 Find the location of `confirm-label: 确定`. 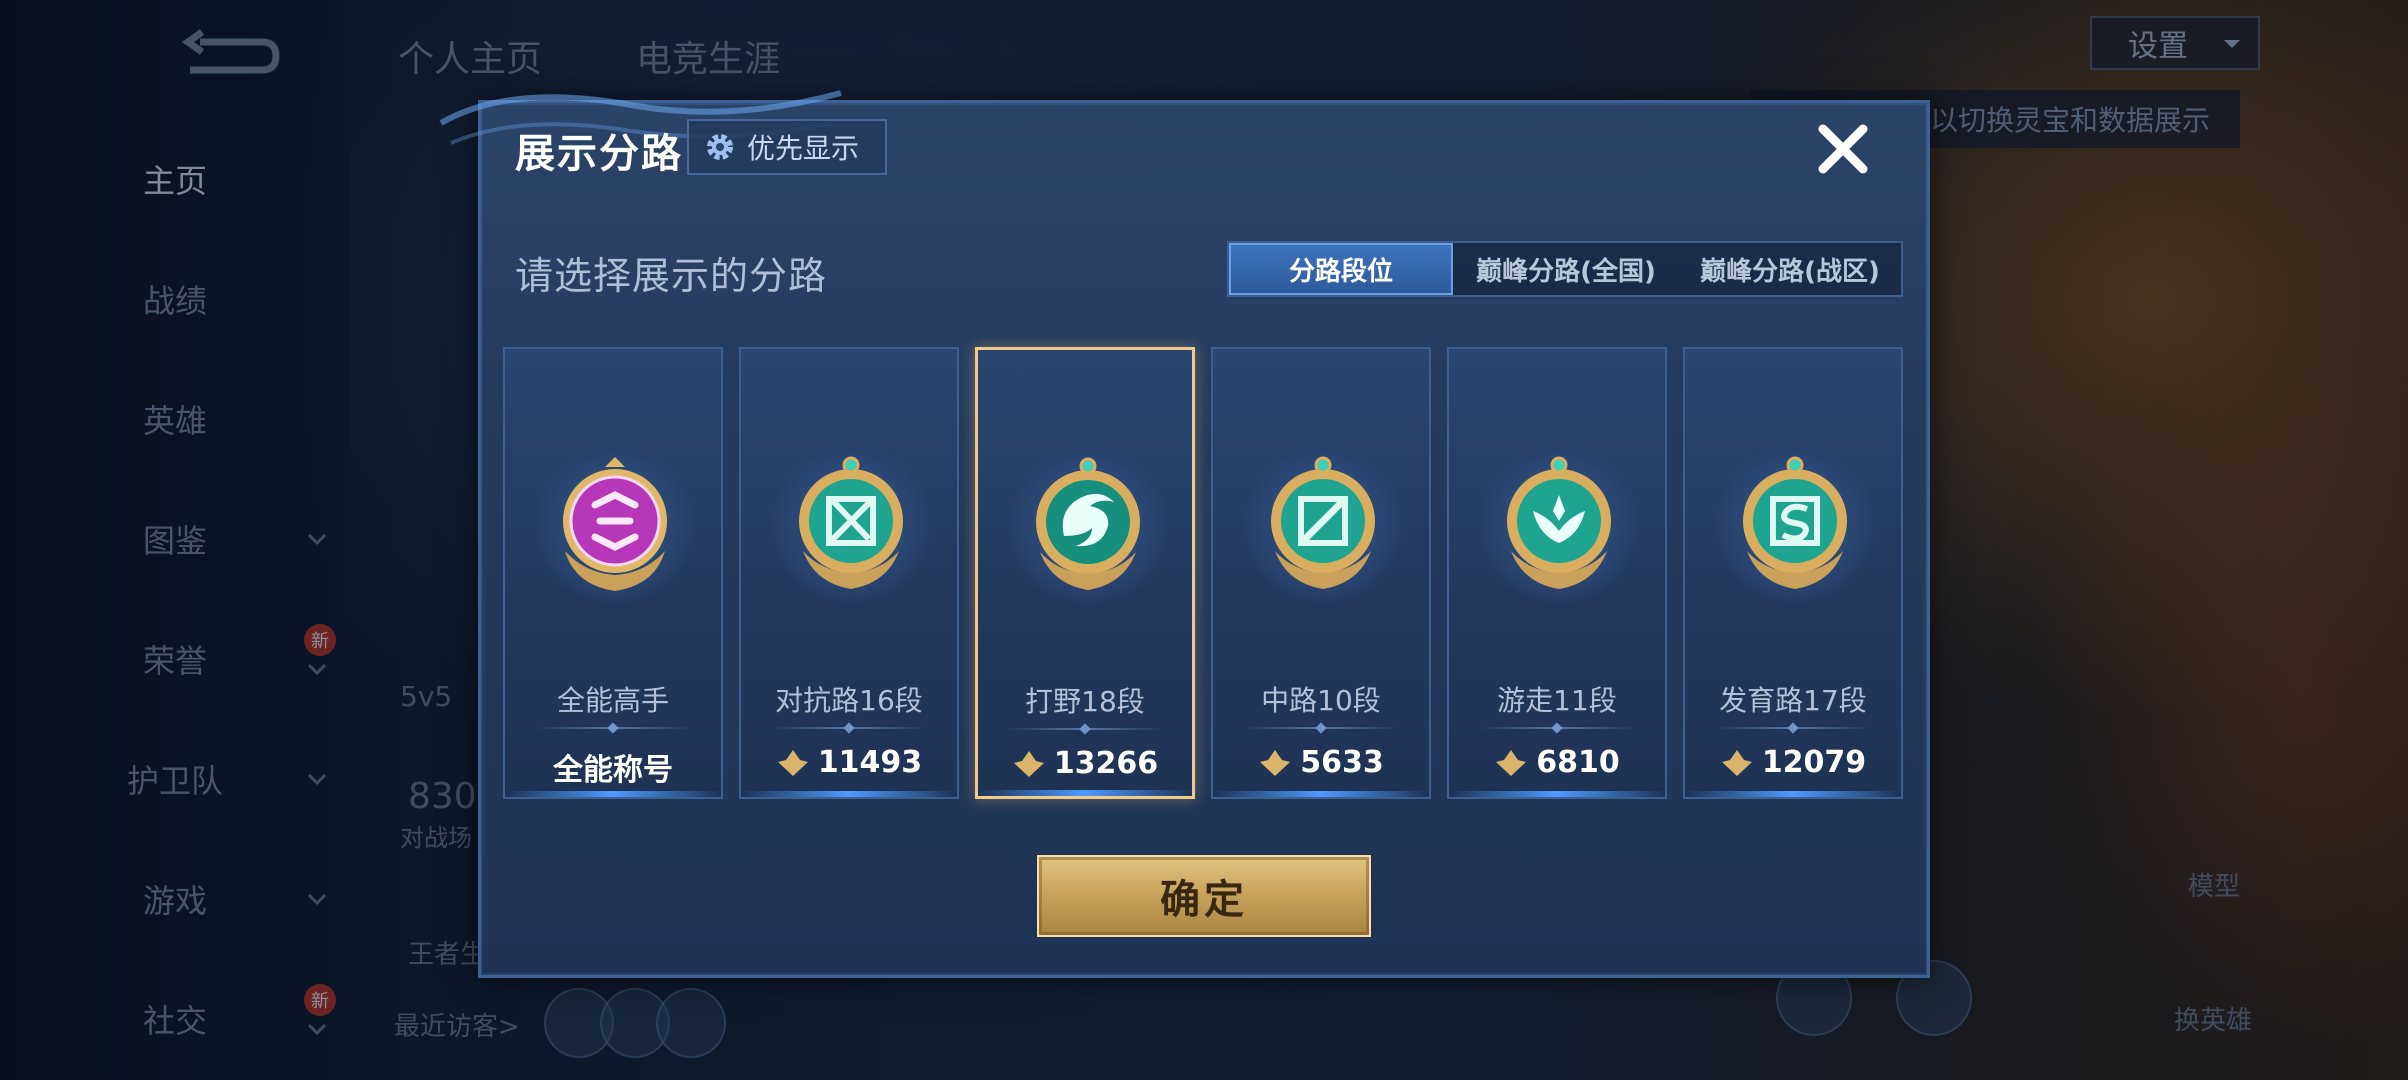

confirm-label: 确定 is located at coordinates (1204, 900).